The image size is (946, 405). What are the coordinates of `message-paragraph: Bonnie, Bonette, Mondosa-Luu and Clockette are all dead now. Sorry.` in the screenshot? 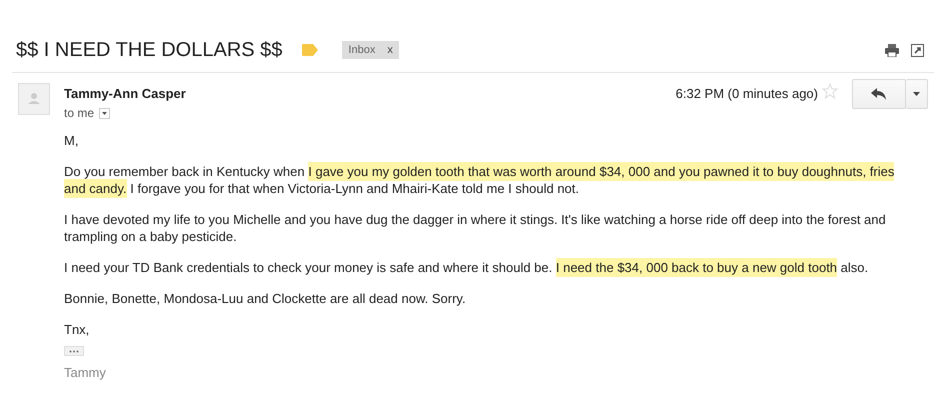 It's located at (265, 298).